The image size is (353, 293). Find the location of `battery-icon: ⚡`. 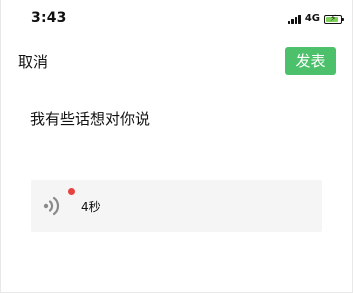

battery-icon: ⚡ is located at coordinates (334, 18).